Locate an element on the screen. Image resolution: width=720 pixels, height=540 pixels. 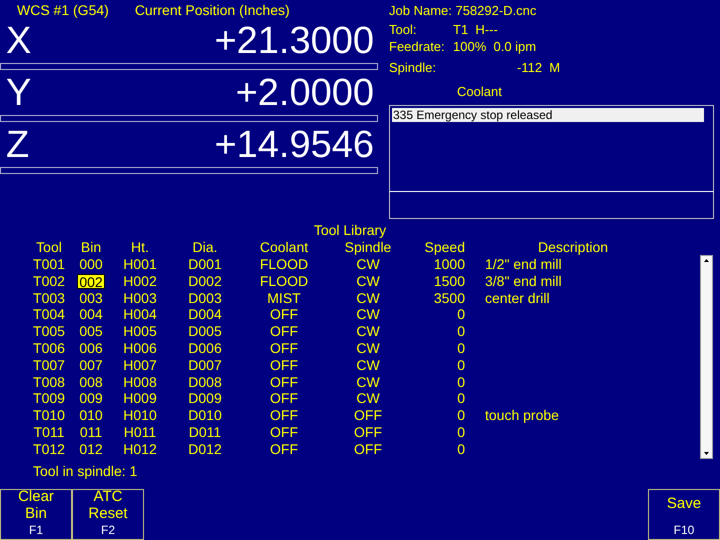
table-cell: FLOOD is located at coordinates (284, 281).